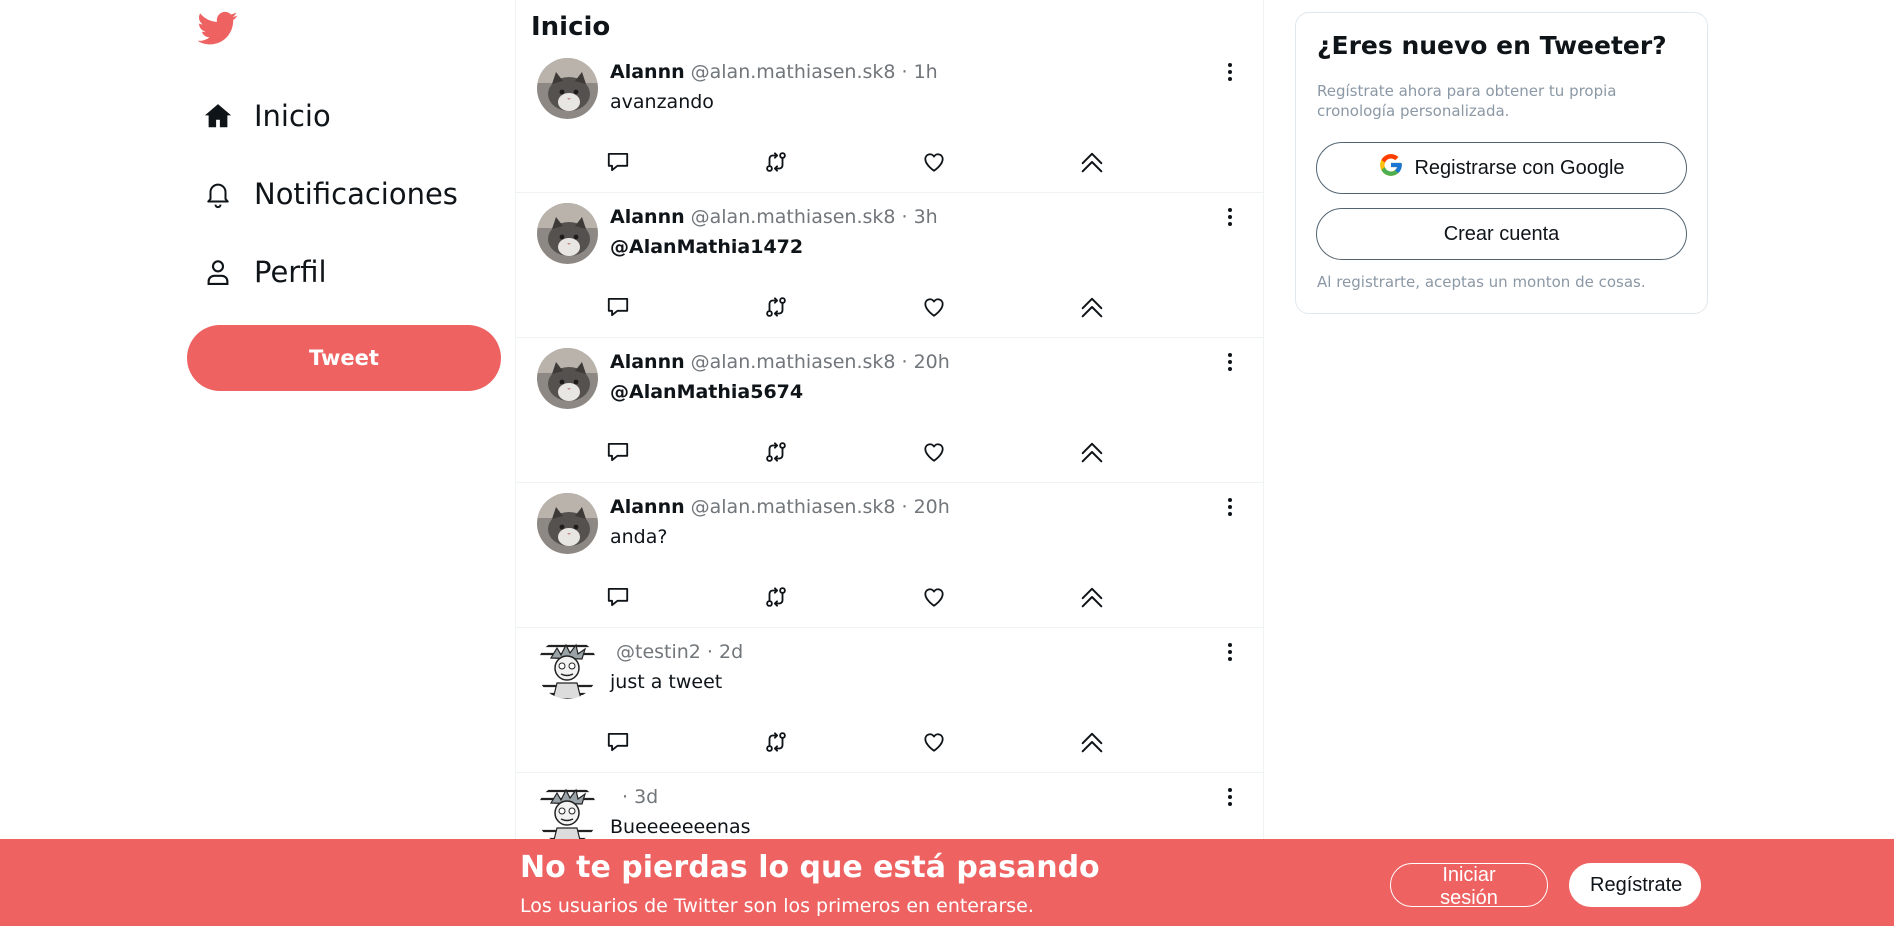 The width and height of the screenshot is (1894, 926). What do you see at coordinates (707, 392) in the screenshot?
I see `tweet-text: @AlanMathia5674` at bounding box center [707, 392].